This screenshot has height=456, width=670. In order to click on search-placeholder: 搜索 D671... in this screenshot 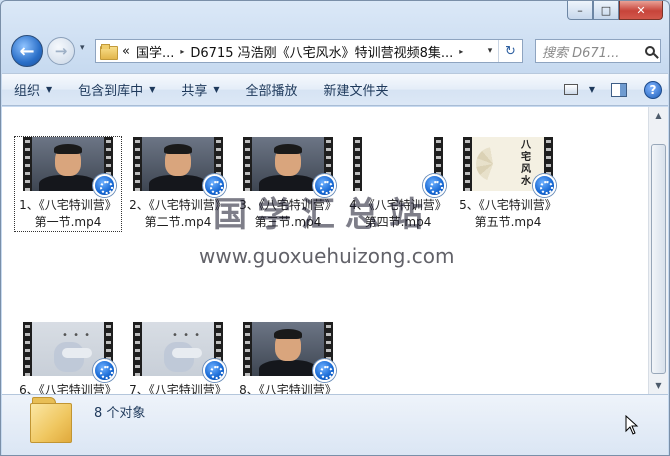, I will do `click(581, 53)`.